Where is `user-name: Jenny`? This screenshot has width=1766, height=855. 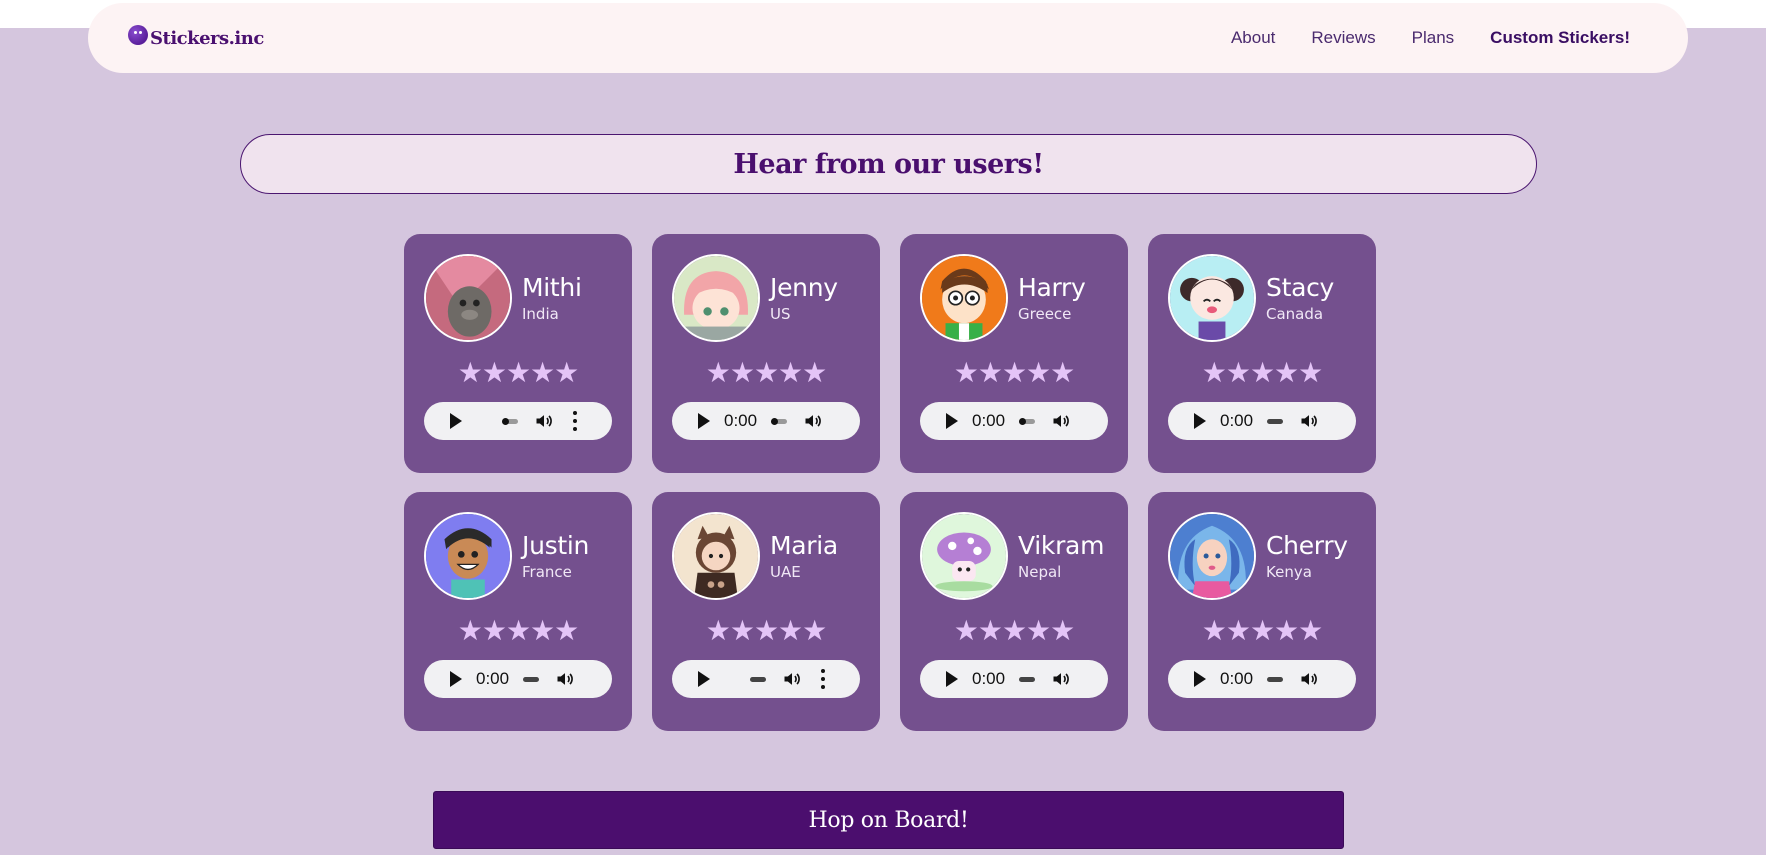 user-name: Jenny is located at coordinates (804, 287).